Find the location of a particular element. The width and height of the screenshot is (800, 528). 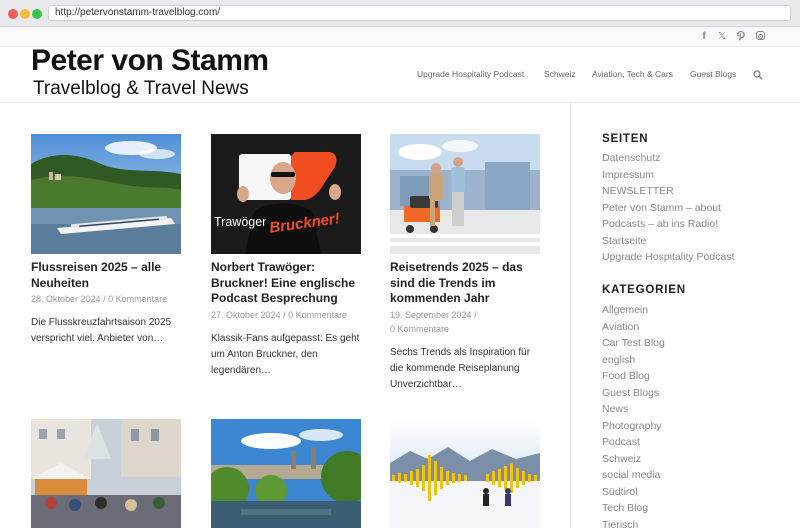

nav-item-upgrade-hospitality-podcast: Upgrade Hospitality Podcast is located at coordinates (470, 74).